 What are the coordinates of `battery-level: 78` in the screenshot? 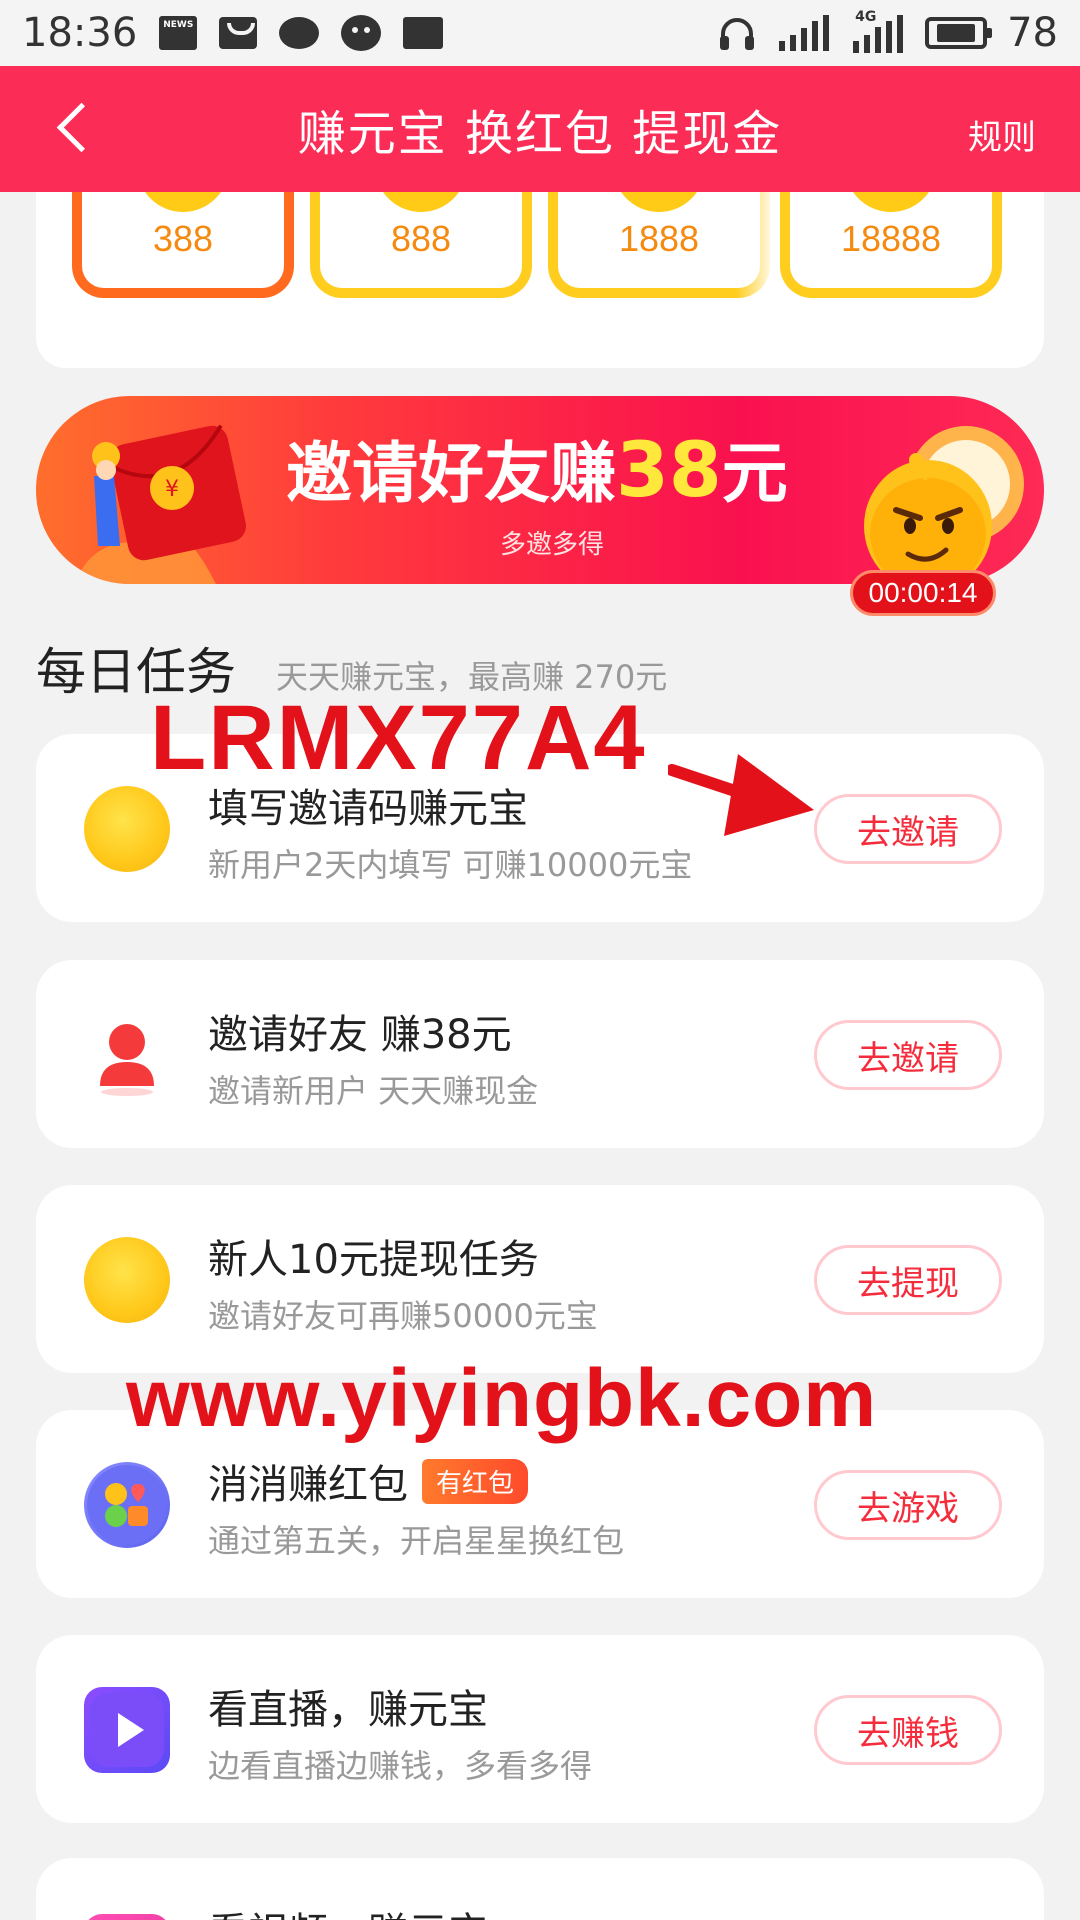 It's located at (1032, 33).